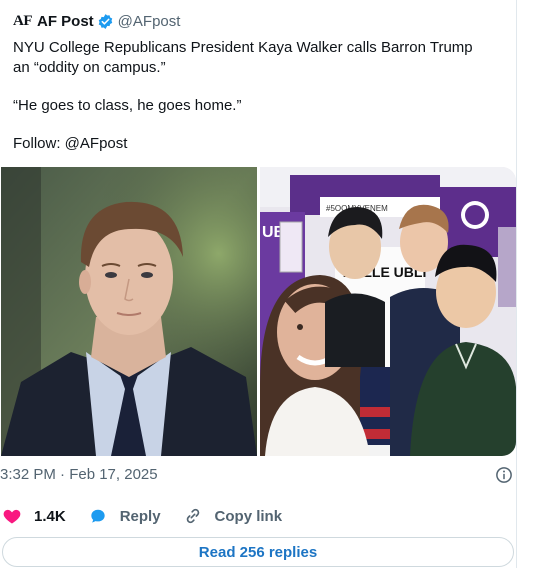 This screenshot has width=534, height=568. I want to click on like-button: 1.4K, so click(34, 516).